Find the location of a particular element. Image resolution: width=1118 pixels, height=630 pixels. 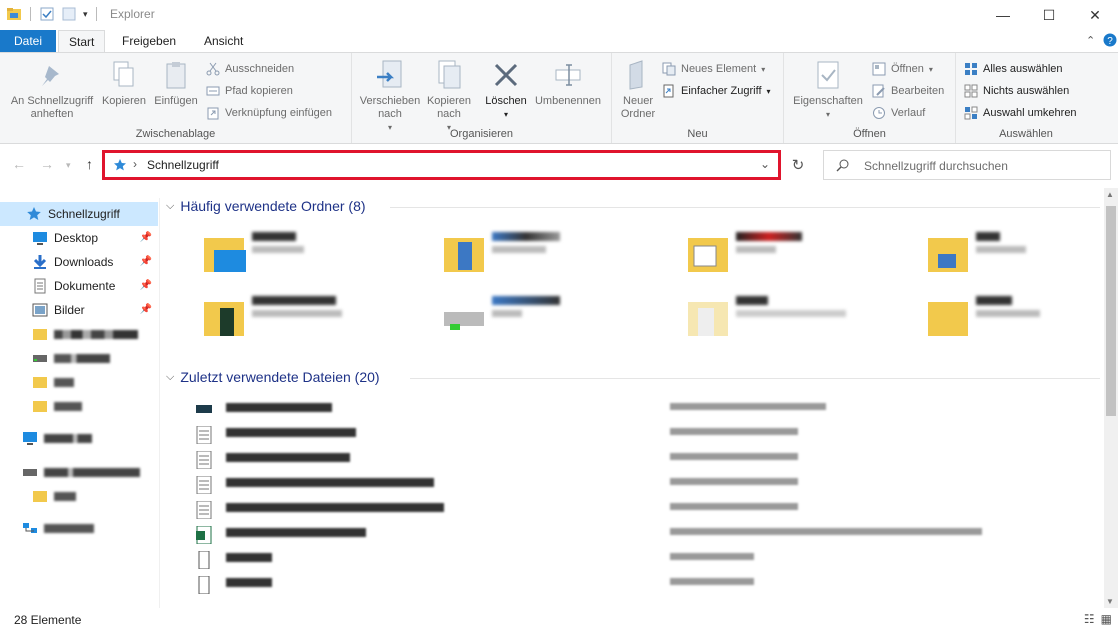

nav-item-schnellzugriff: Schnellzugriff is located at coordinates (79, 214).